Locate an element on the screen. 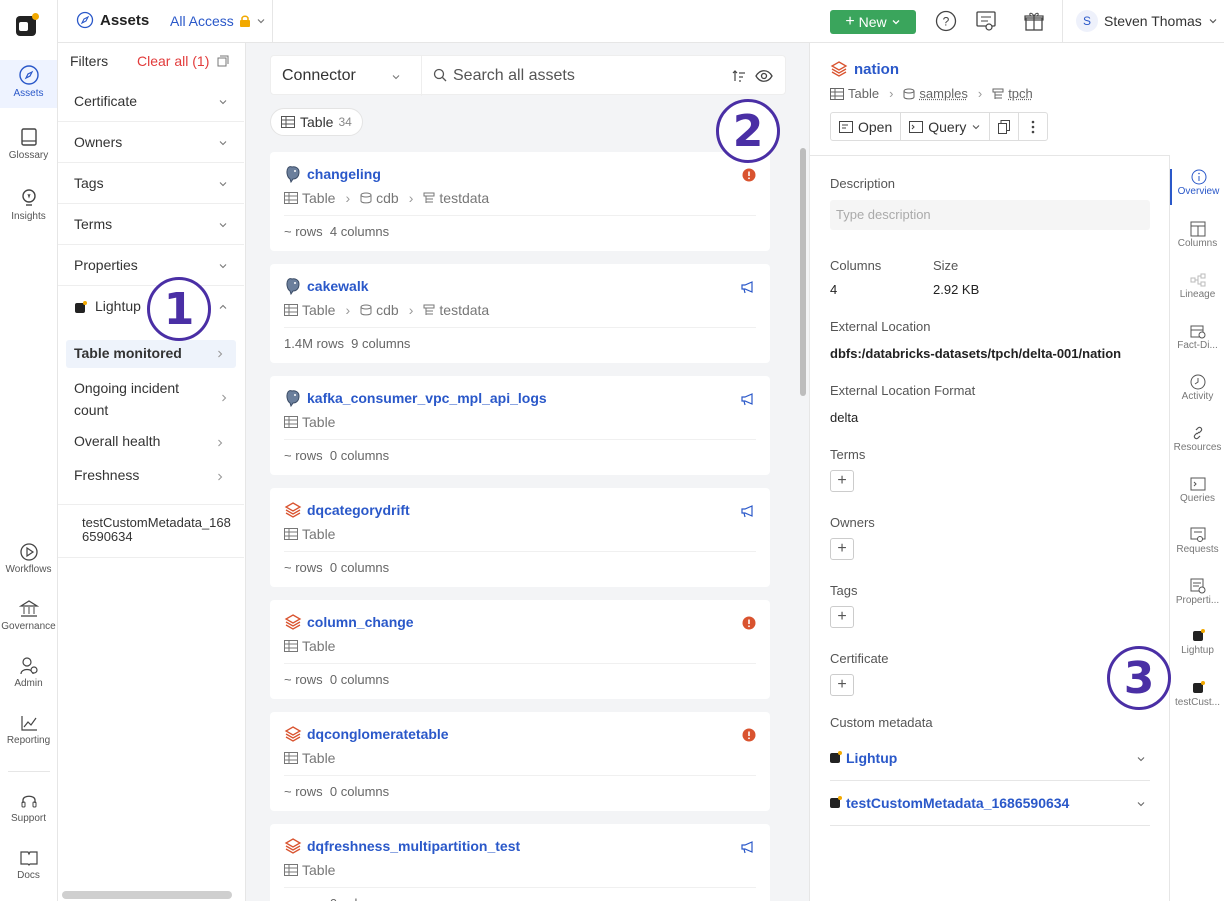  card-title: dqcategorydrift is located at coordinates (358, 510).